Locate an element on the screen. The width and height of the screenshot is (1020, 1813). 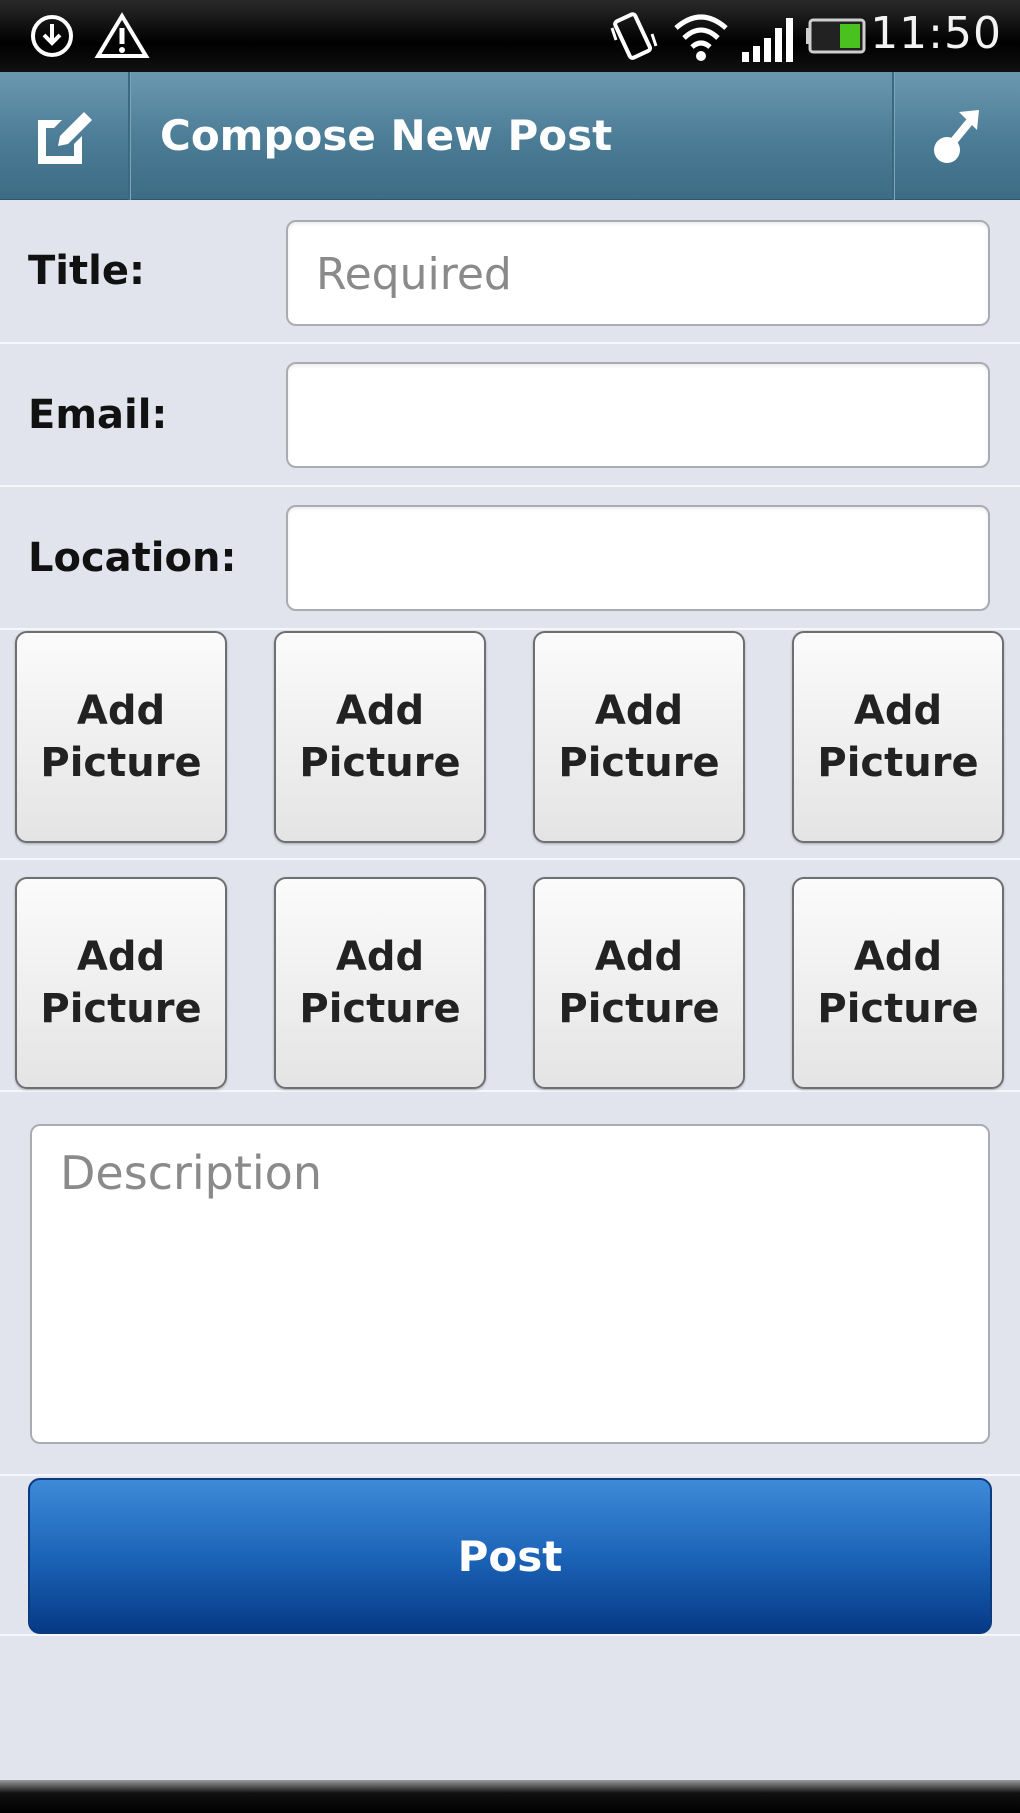
share-icon is located at coordinates (956, 136).